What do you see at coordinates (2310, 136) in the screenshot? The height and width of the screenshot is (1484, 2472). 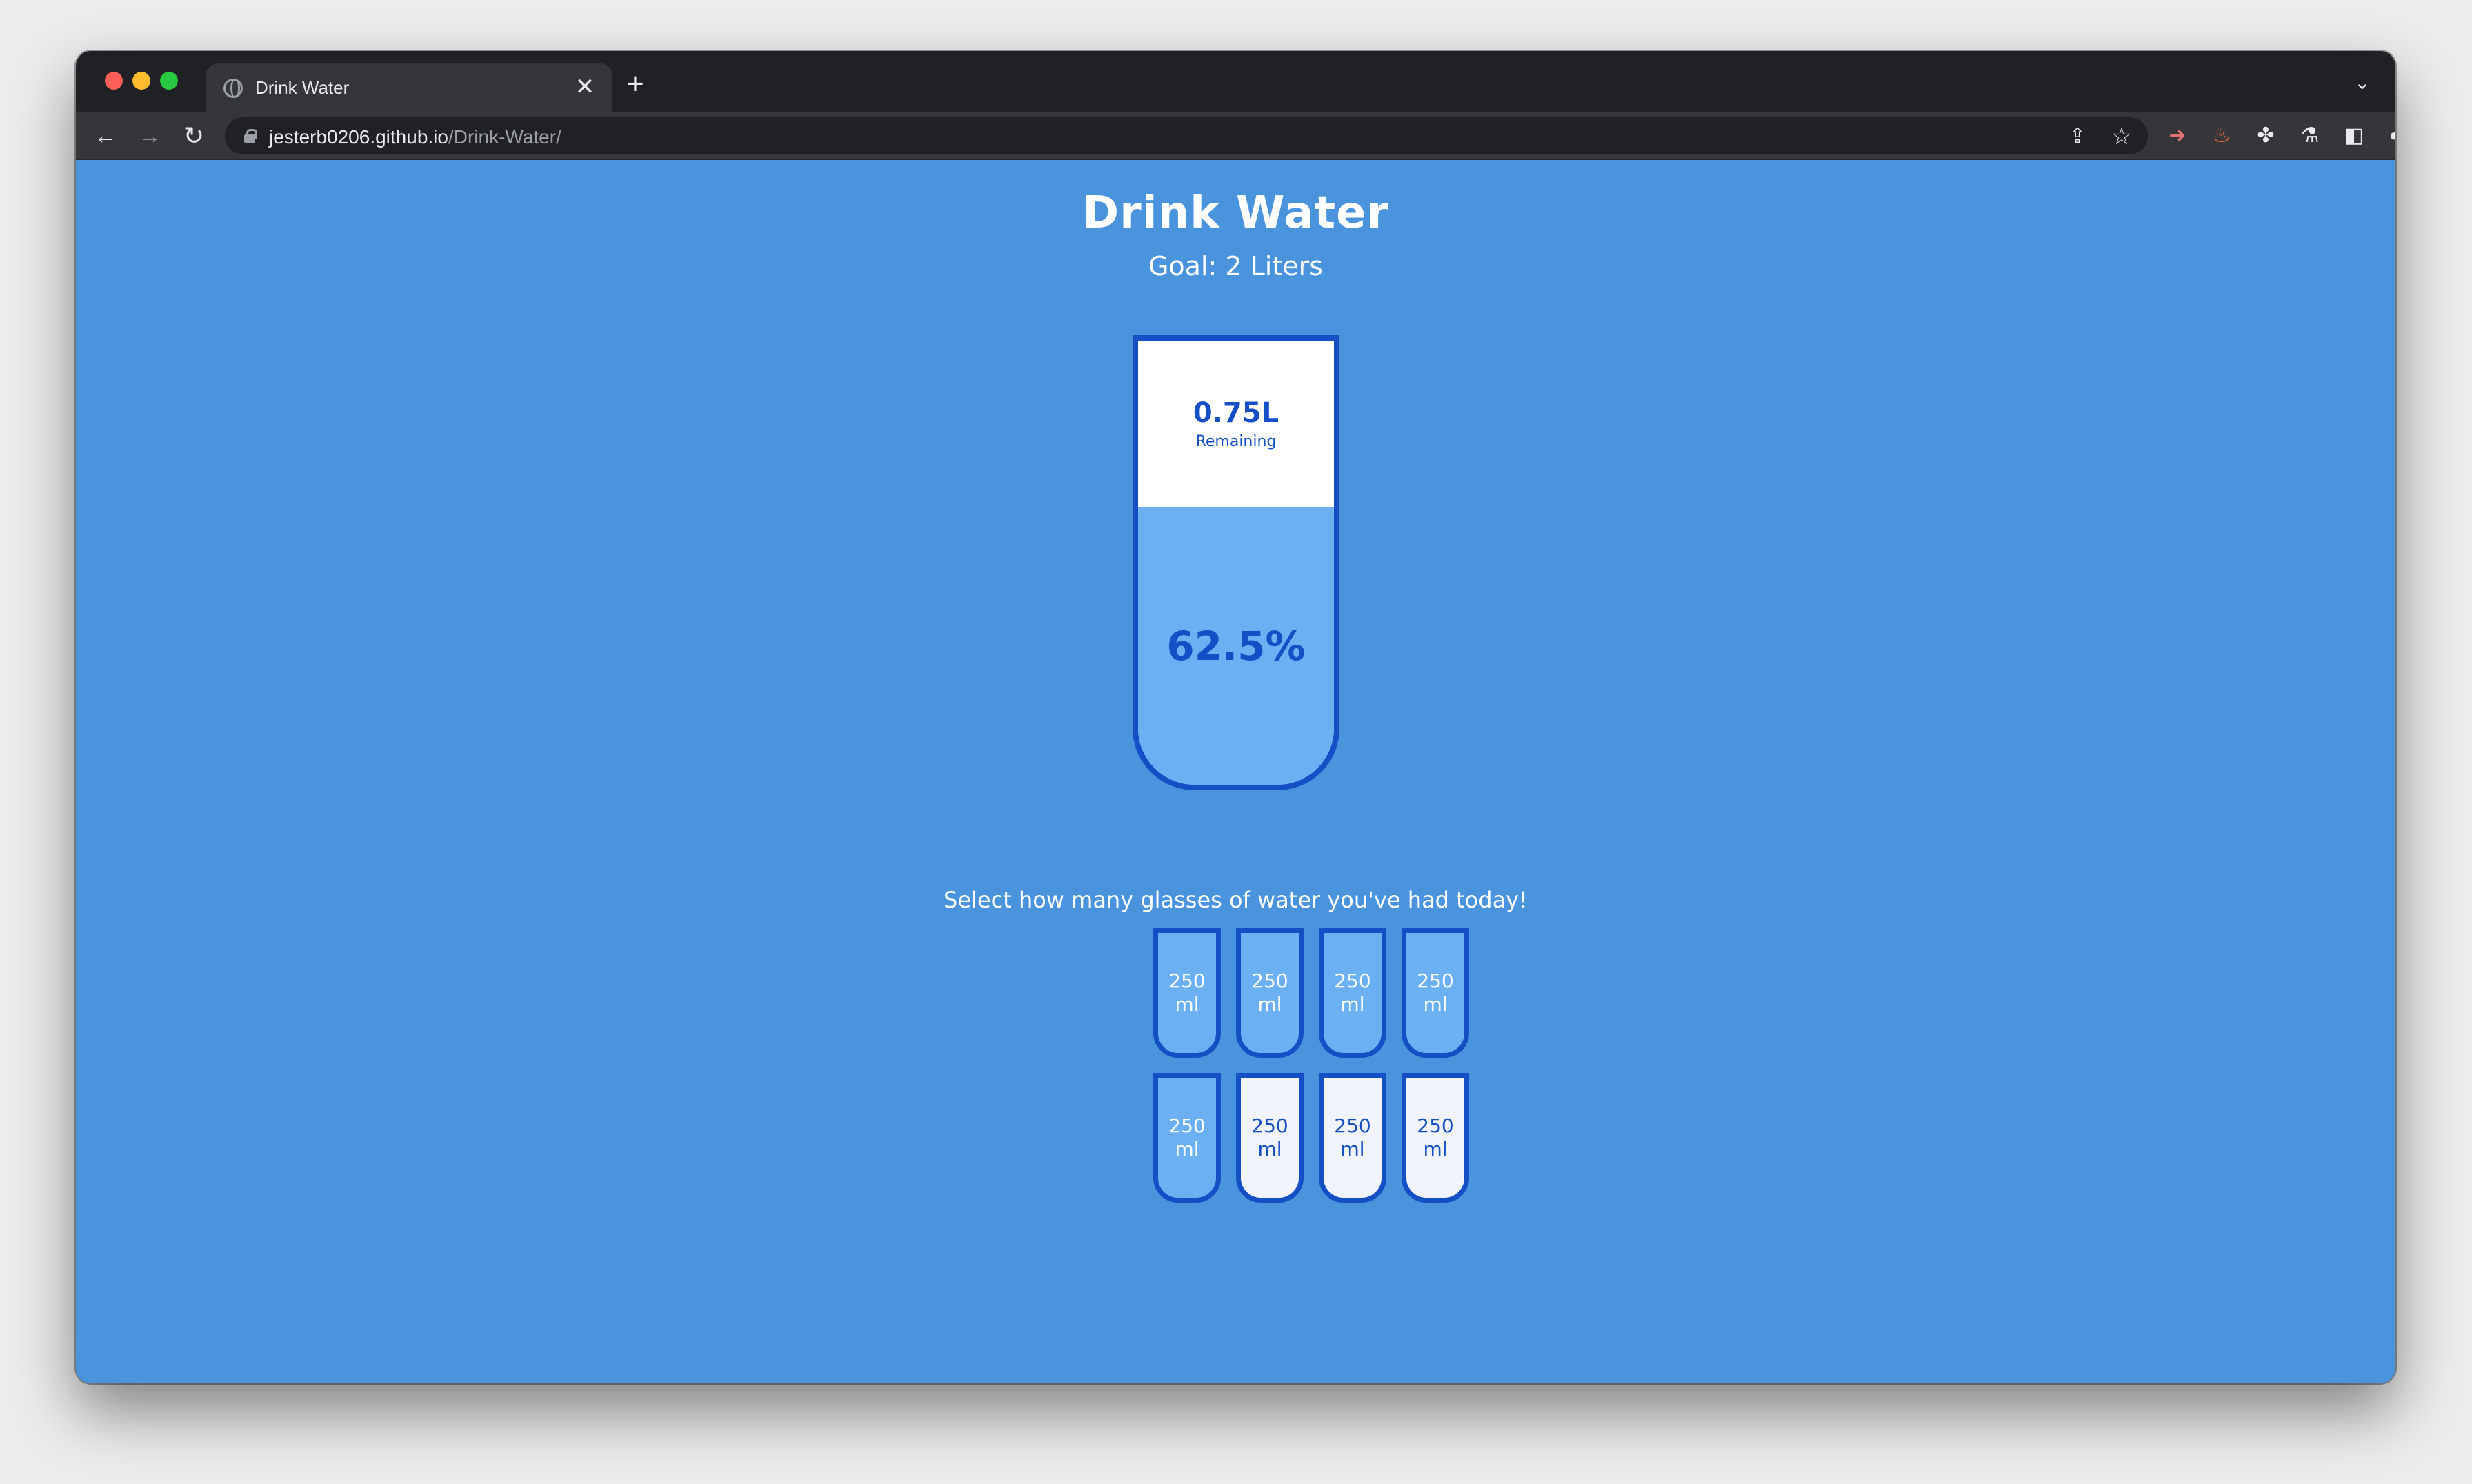 I see `labs-flask-icon: ⚗` at bounding box center [2310, 136].